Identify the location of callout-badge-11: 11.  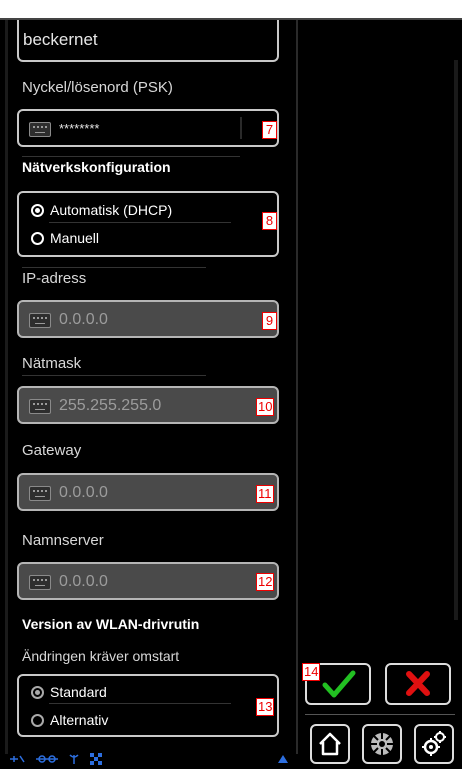
(265, 494).